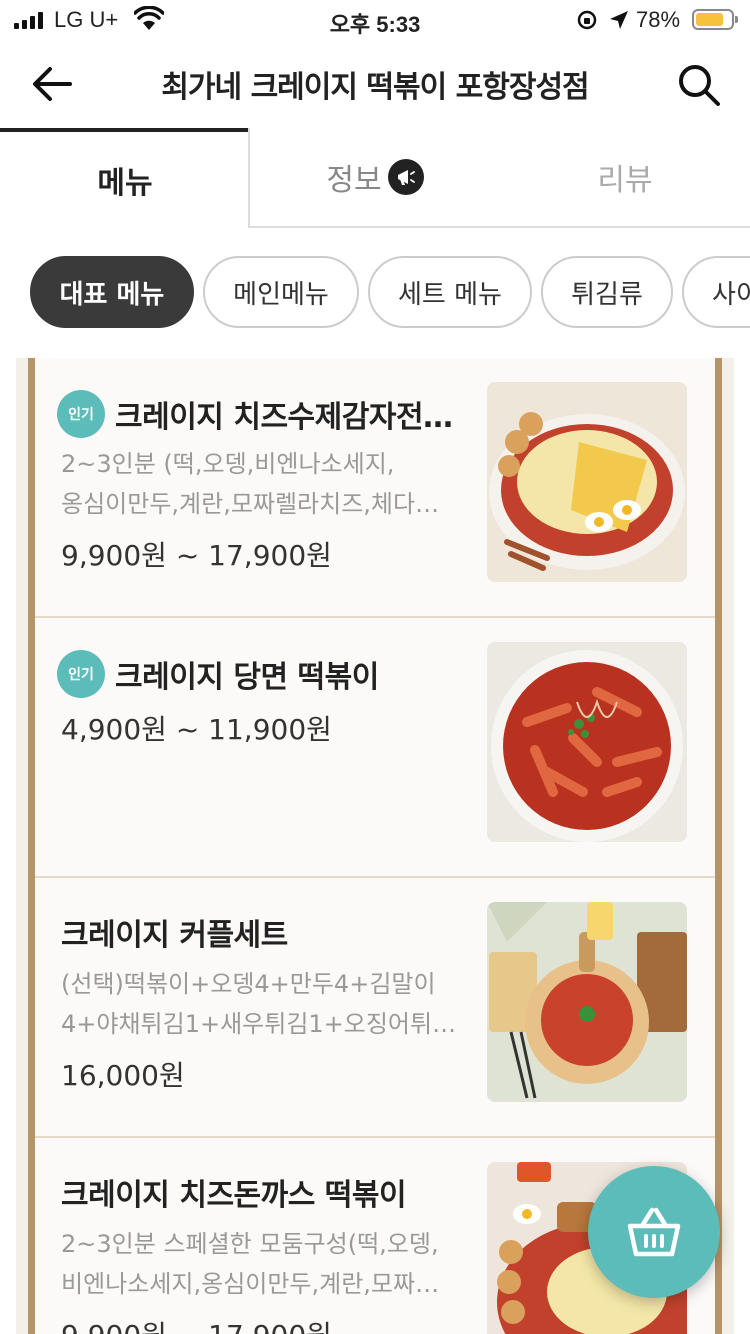 This screenshot has width=750, height=1334. What do you see at coordinates (716, 292) in the screenshot?
I see `chip-side: 사이` at bounding box center [716, 292].